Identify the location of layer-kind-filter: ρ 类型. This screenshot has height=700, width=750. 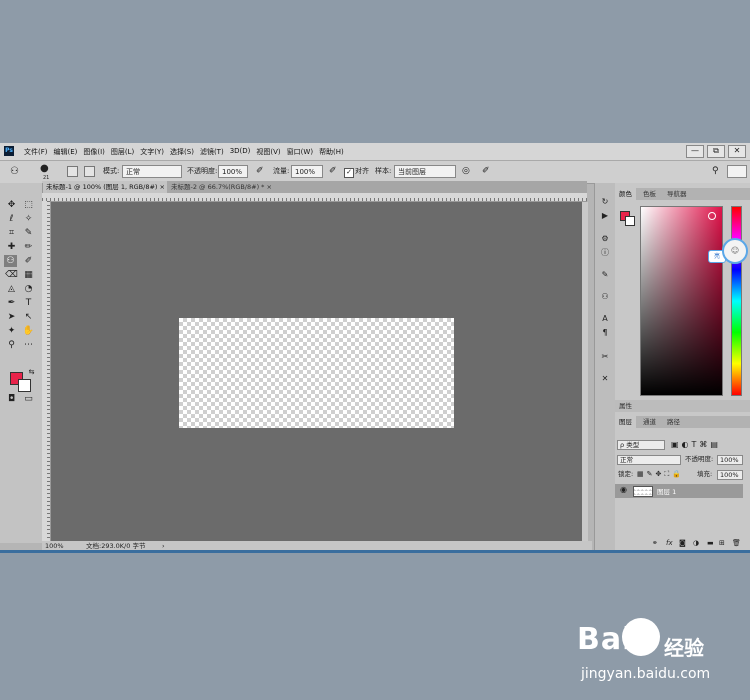
(641, 445).